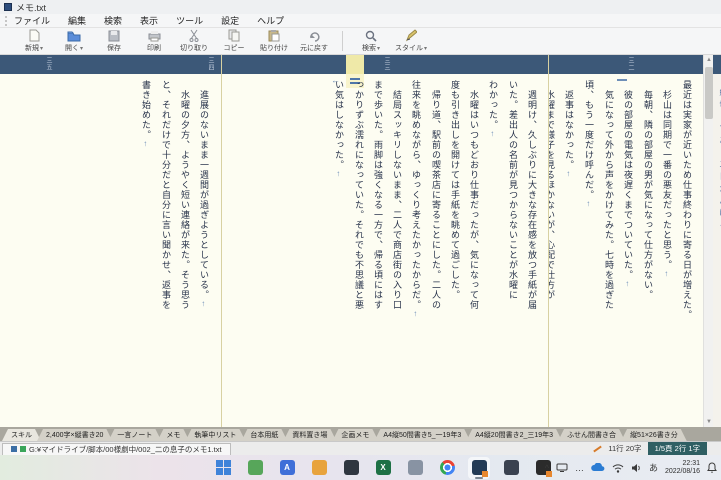 The image size is (721, 480). What do you see at coordinates (77, 20) in the screenshot?
I see `menu-item-編集: 編集` at bounding box center [77, 20].